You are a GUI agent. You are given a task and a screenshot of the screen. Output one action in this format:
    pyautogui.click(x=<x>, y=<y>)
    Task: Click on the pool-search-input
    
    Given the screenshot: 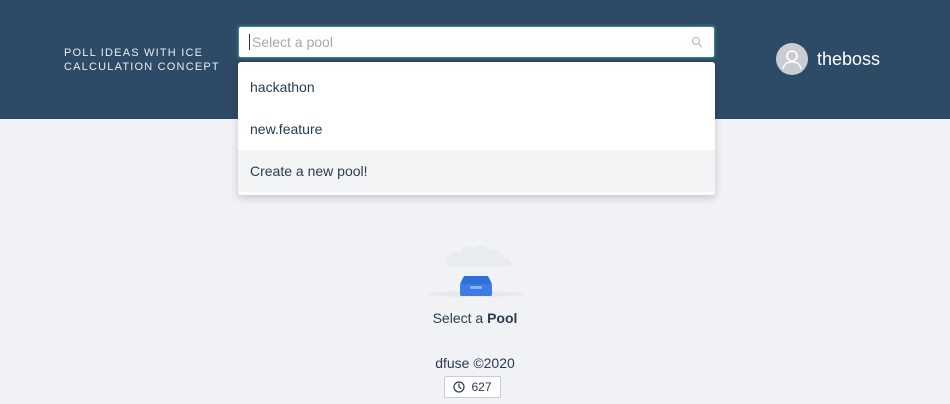 What is the action you would take?
    pyautogui.click(x=464, y=42)
    